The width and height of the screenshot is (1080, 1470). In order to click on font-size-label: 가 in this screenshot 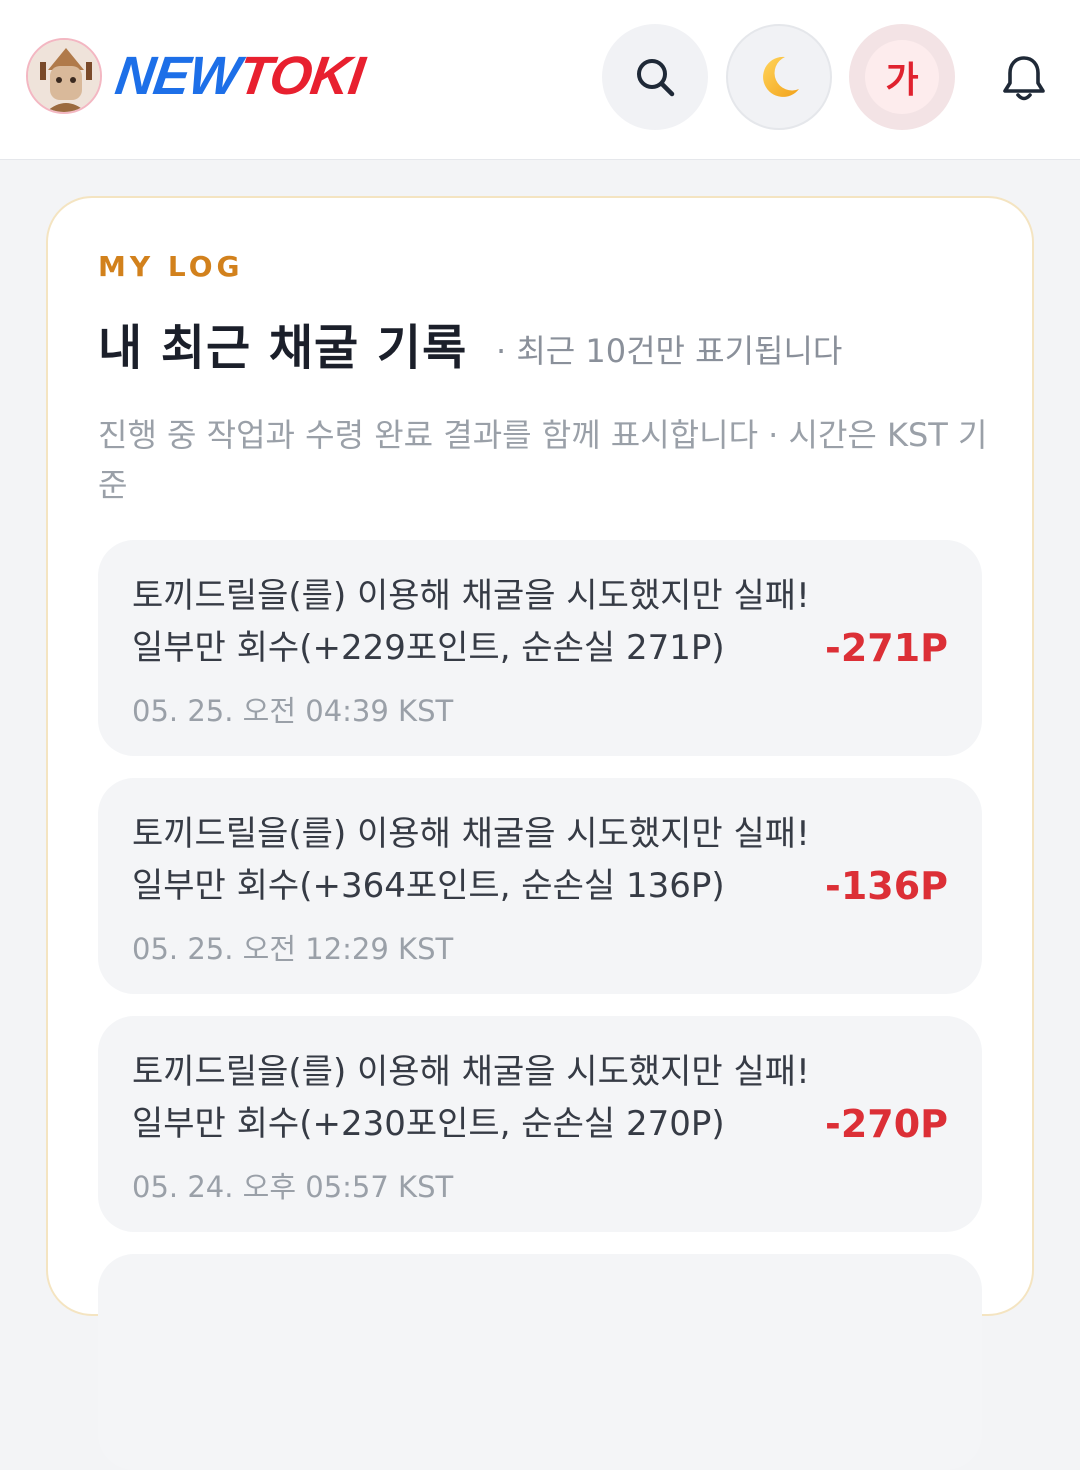, I will do `click(902, 77)`.